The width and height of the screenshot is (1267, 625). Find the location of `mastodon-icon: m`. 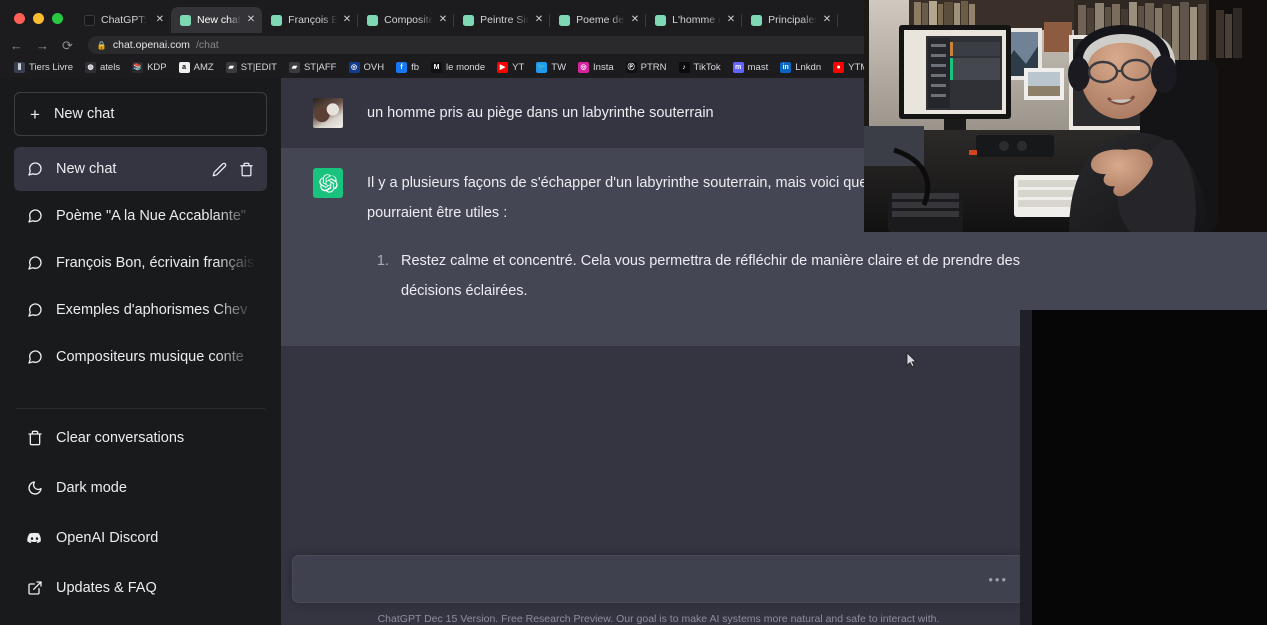

mastodon-icon: m is located at coordinates (738, 67).